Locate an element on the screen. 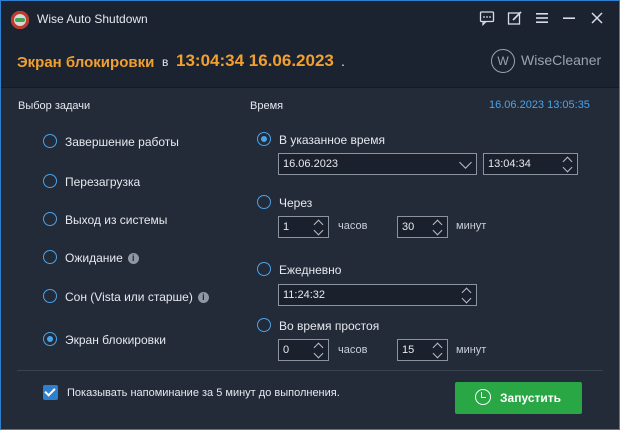 Image resolution: width=620 pixels, height=430 pixels. current-datetime: 16.06.2023 13:05:35 is located at coordinates (539, 105).